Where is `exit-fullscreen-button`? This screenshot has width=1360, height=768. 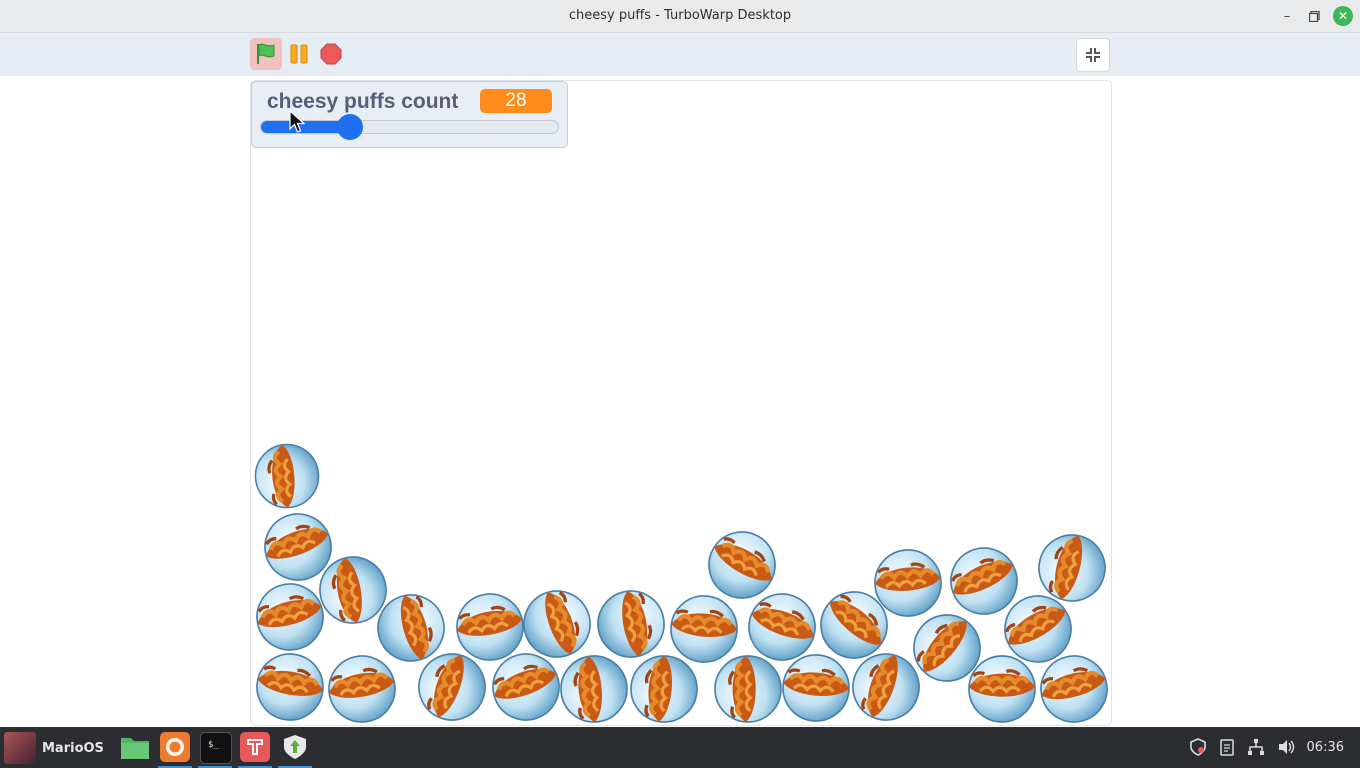 exit-fullscreen-button is located at coordinates (1093, 55).